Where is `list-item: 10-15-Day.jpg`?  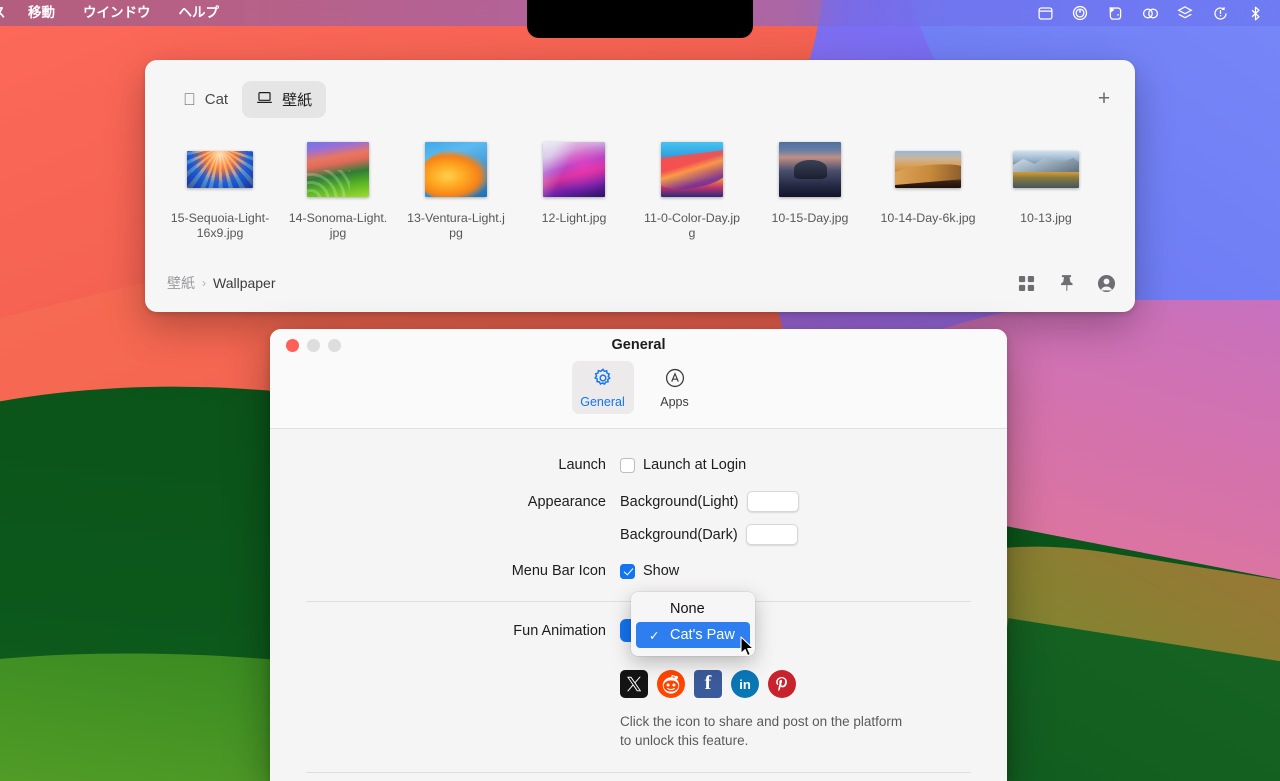 list-item: 10-15-Day.jpg is located at coordinates (810, 197).